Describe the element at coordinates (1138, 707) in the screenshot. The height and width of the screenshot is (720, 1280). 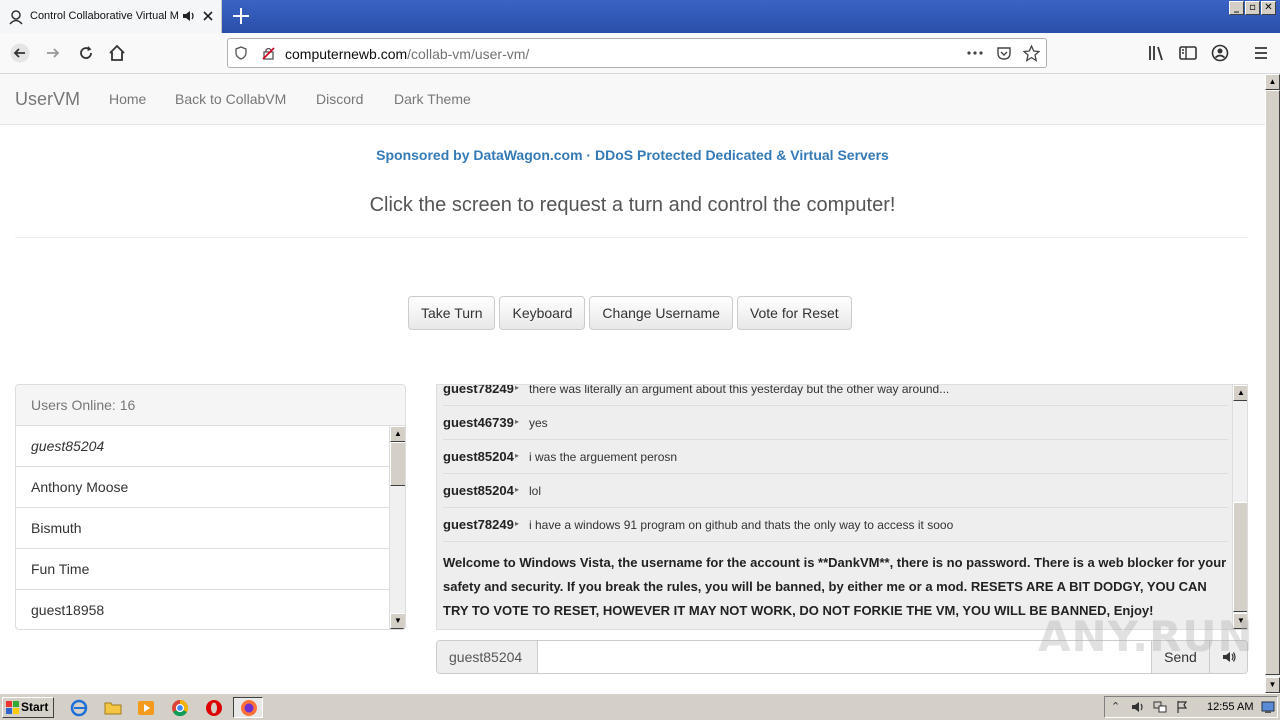
I see `volume-tray-icon` at that location.